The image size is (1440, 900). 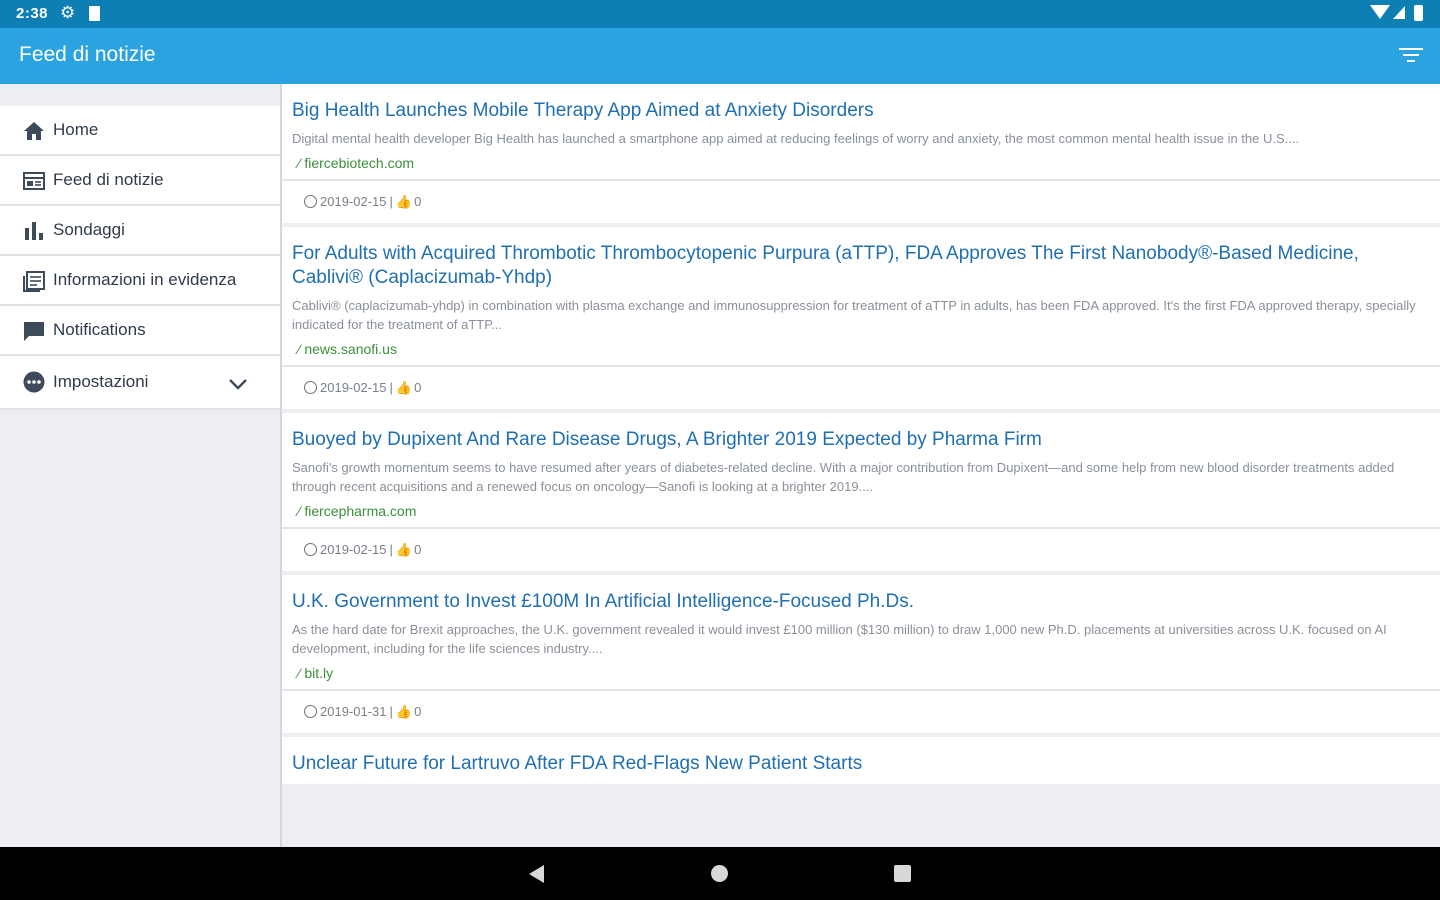 I want to click on status-time: 2:38, so click(x=32, y=13).